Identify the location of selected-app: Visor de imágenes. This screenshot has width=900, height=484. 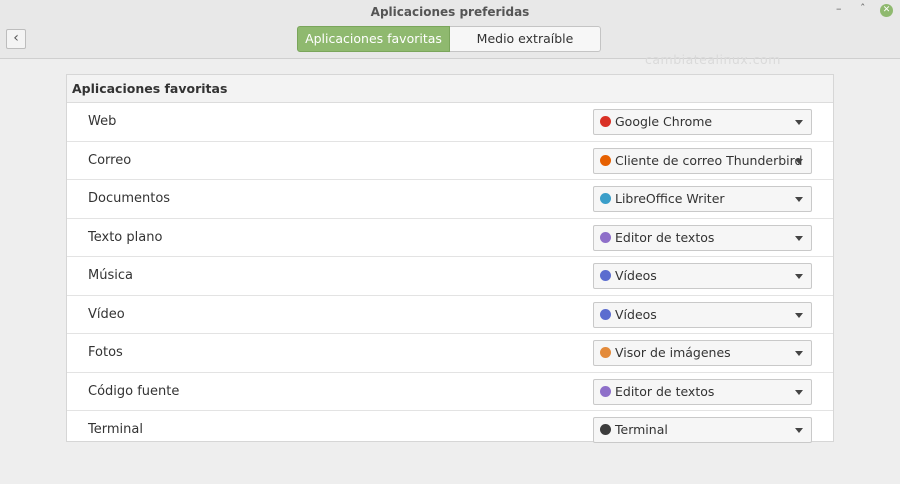
(673, 352).